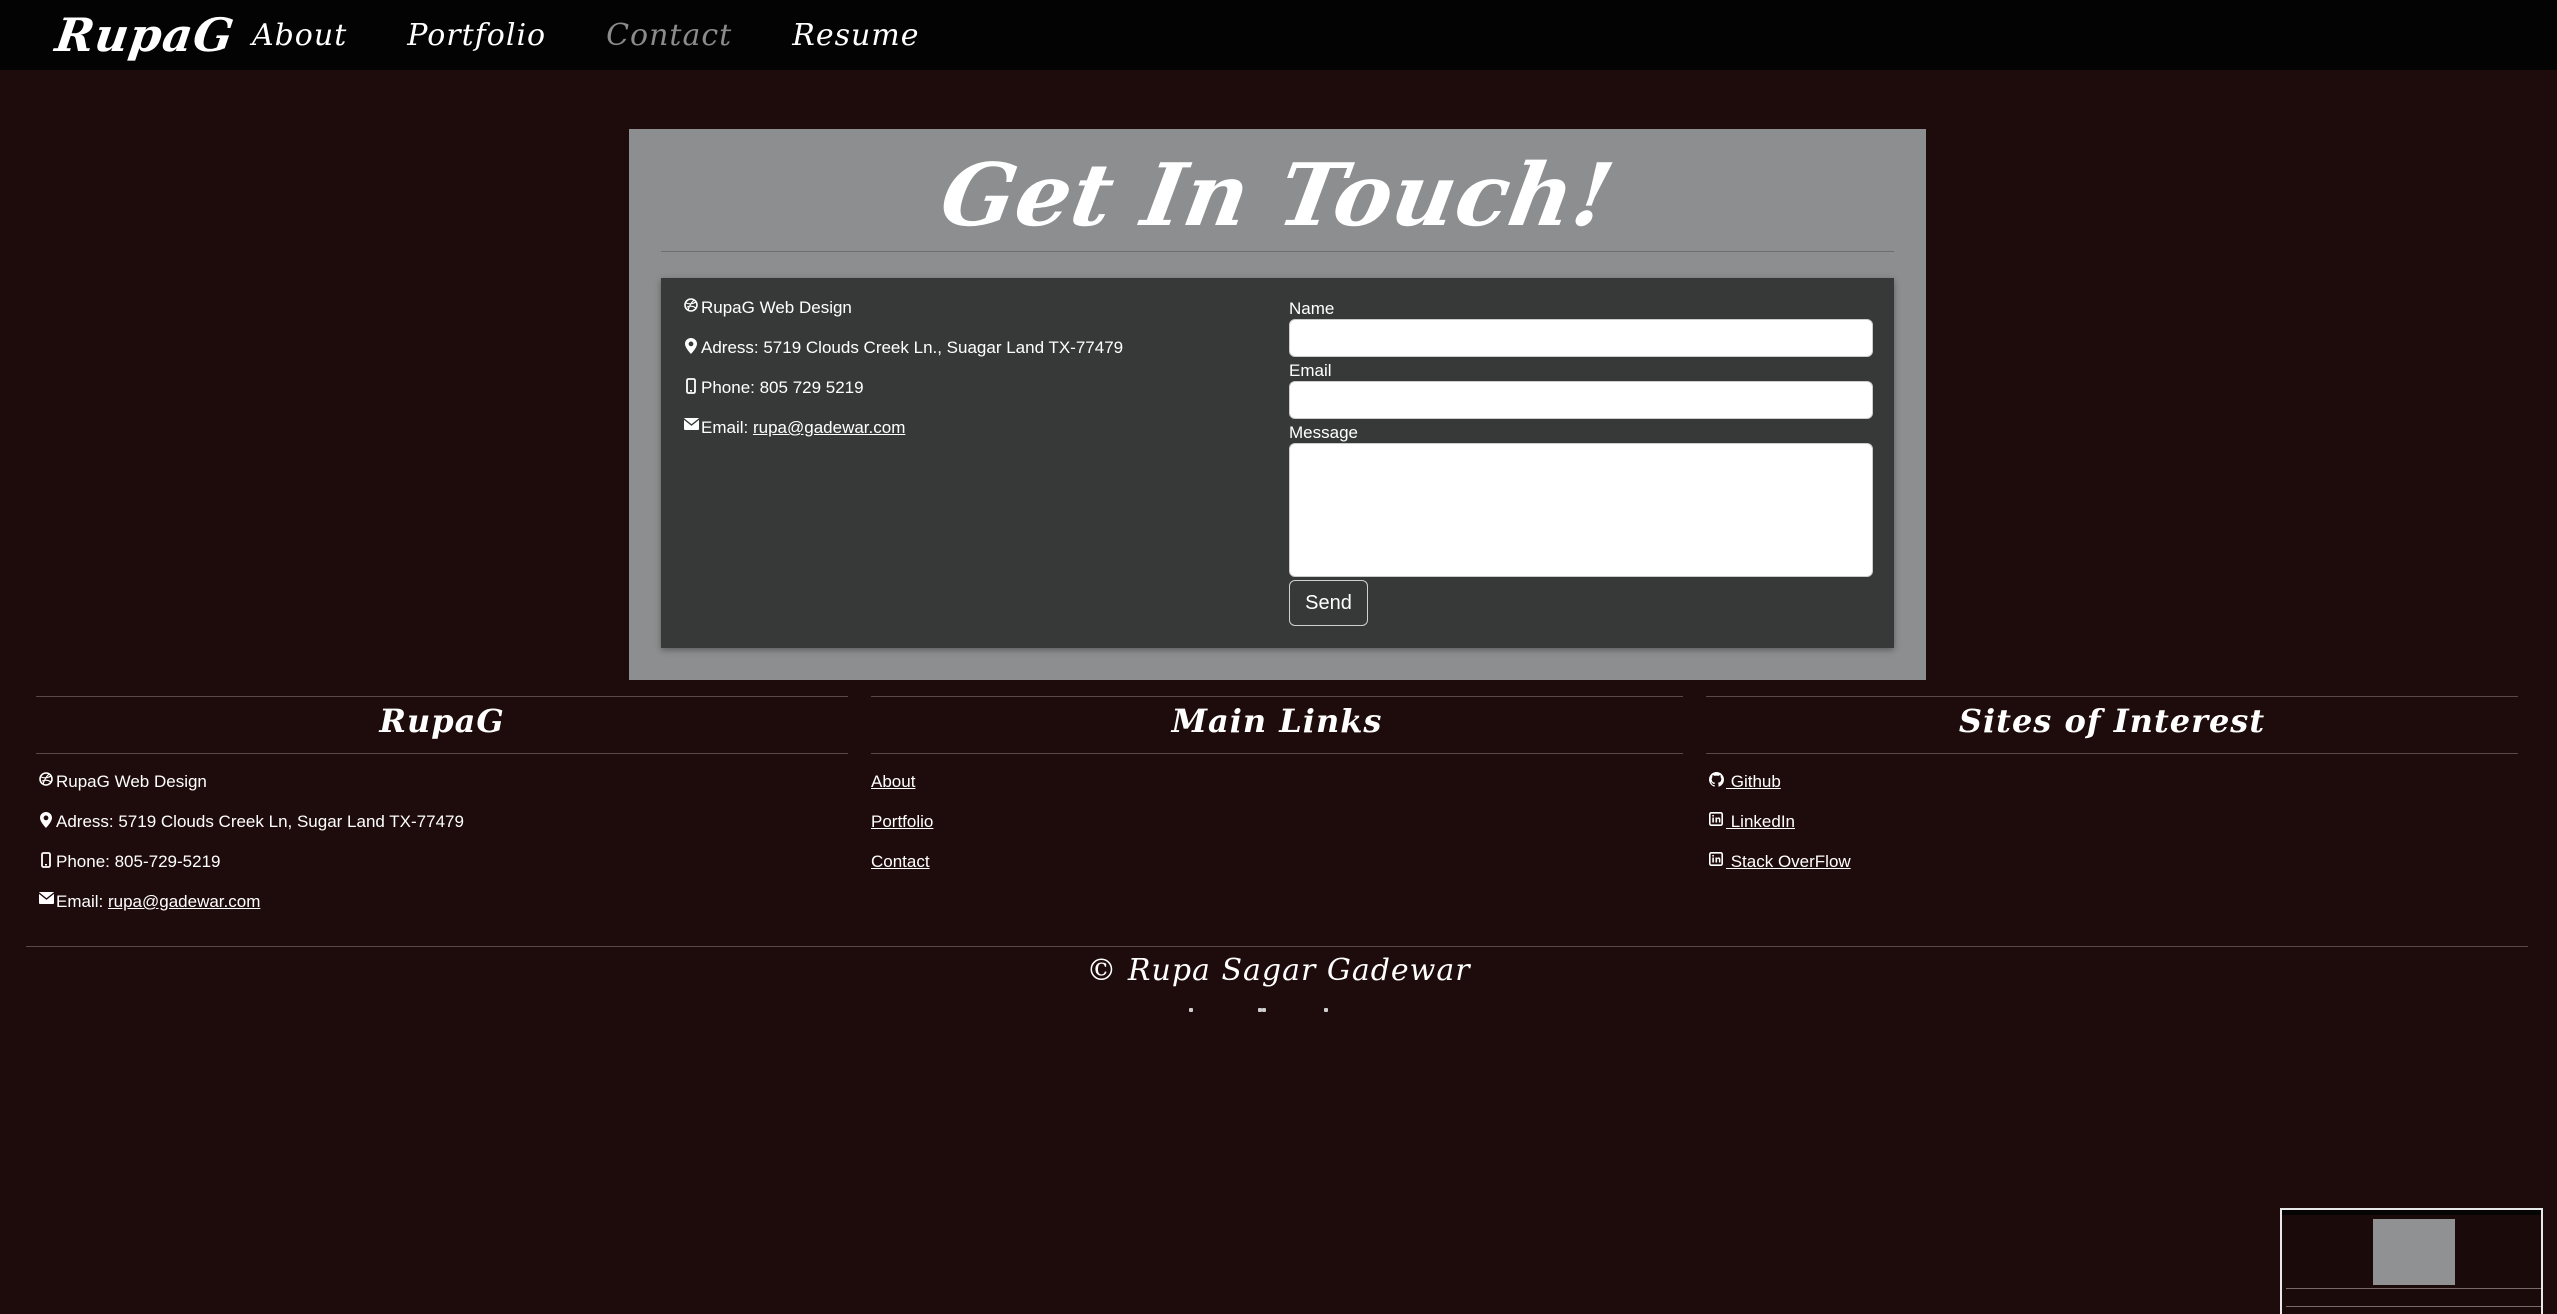  I want to click on info-phone: Phone: 805 729 5219, so click(902, 398).